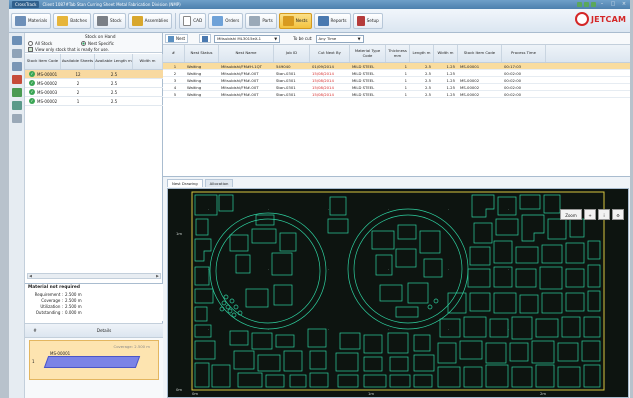  I want to click on zoom-button: Zoom, so click(571, 214).